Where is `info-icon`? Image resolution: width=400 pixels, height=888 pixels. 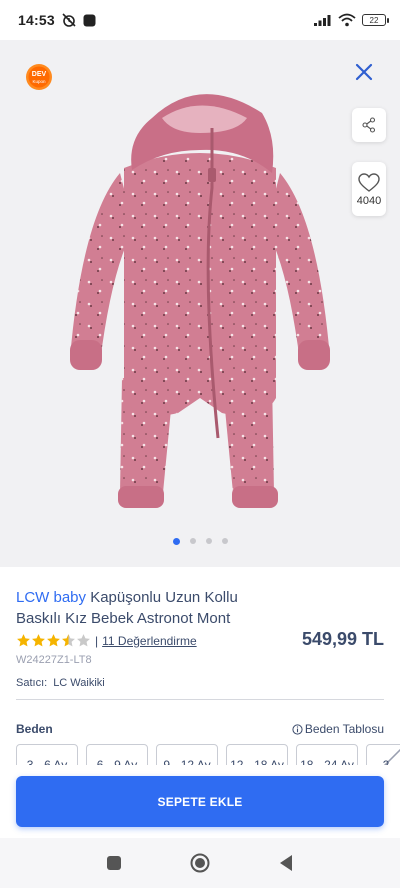 info-icon is located at coordinates (297, 729).